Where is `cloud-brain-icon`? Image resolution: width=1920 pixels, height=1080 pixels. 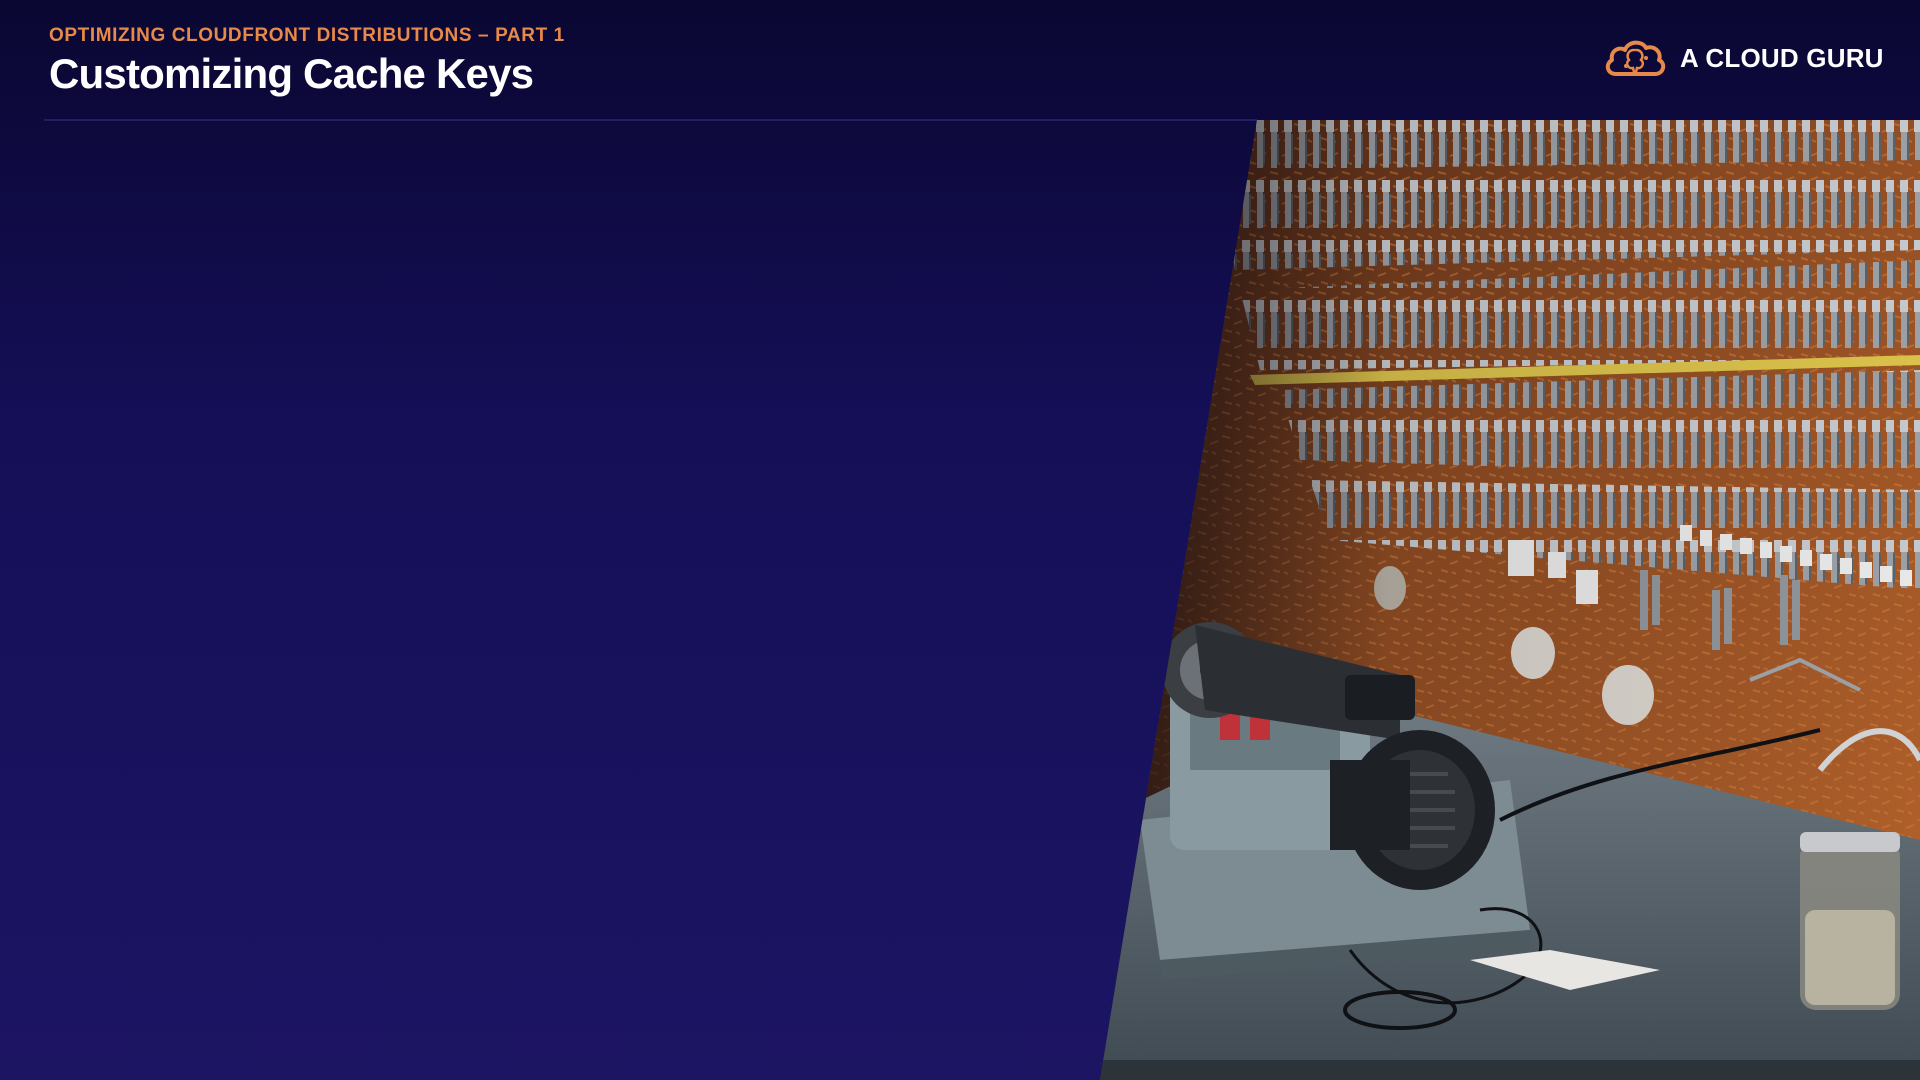
cloud-brain-icon is located at coordinates (1635, 58).